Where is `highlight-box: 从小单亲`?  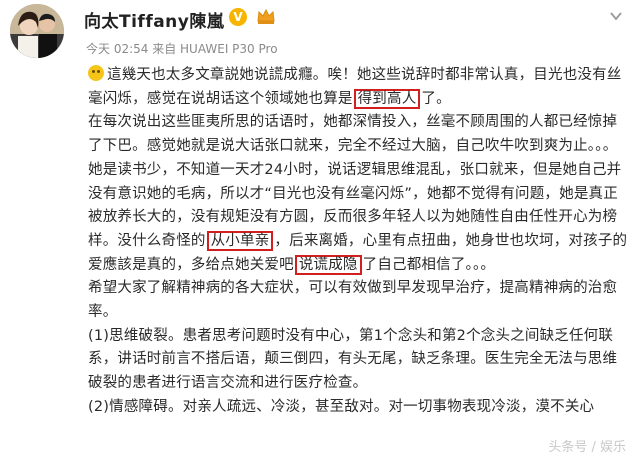
highlight-box: 从小单亲 is located at coordinates (240, 240).